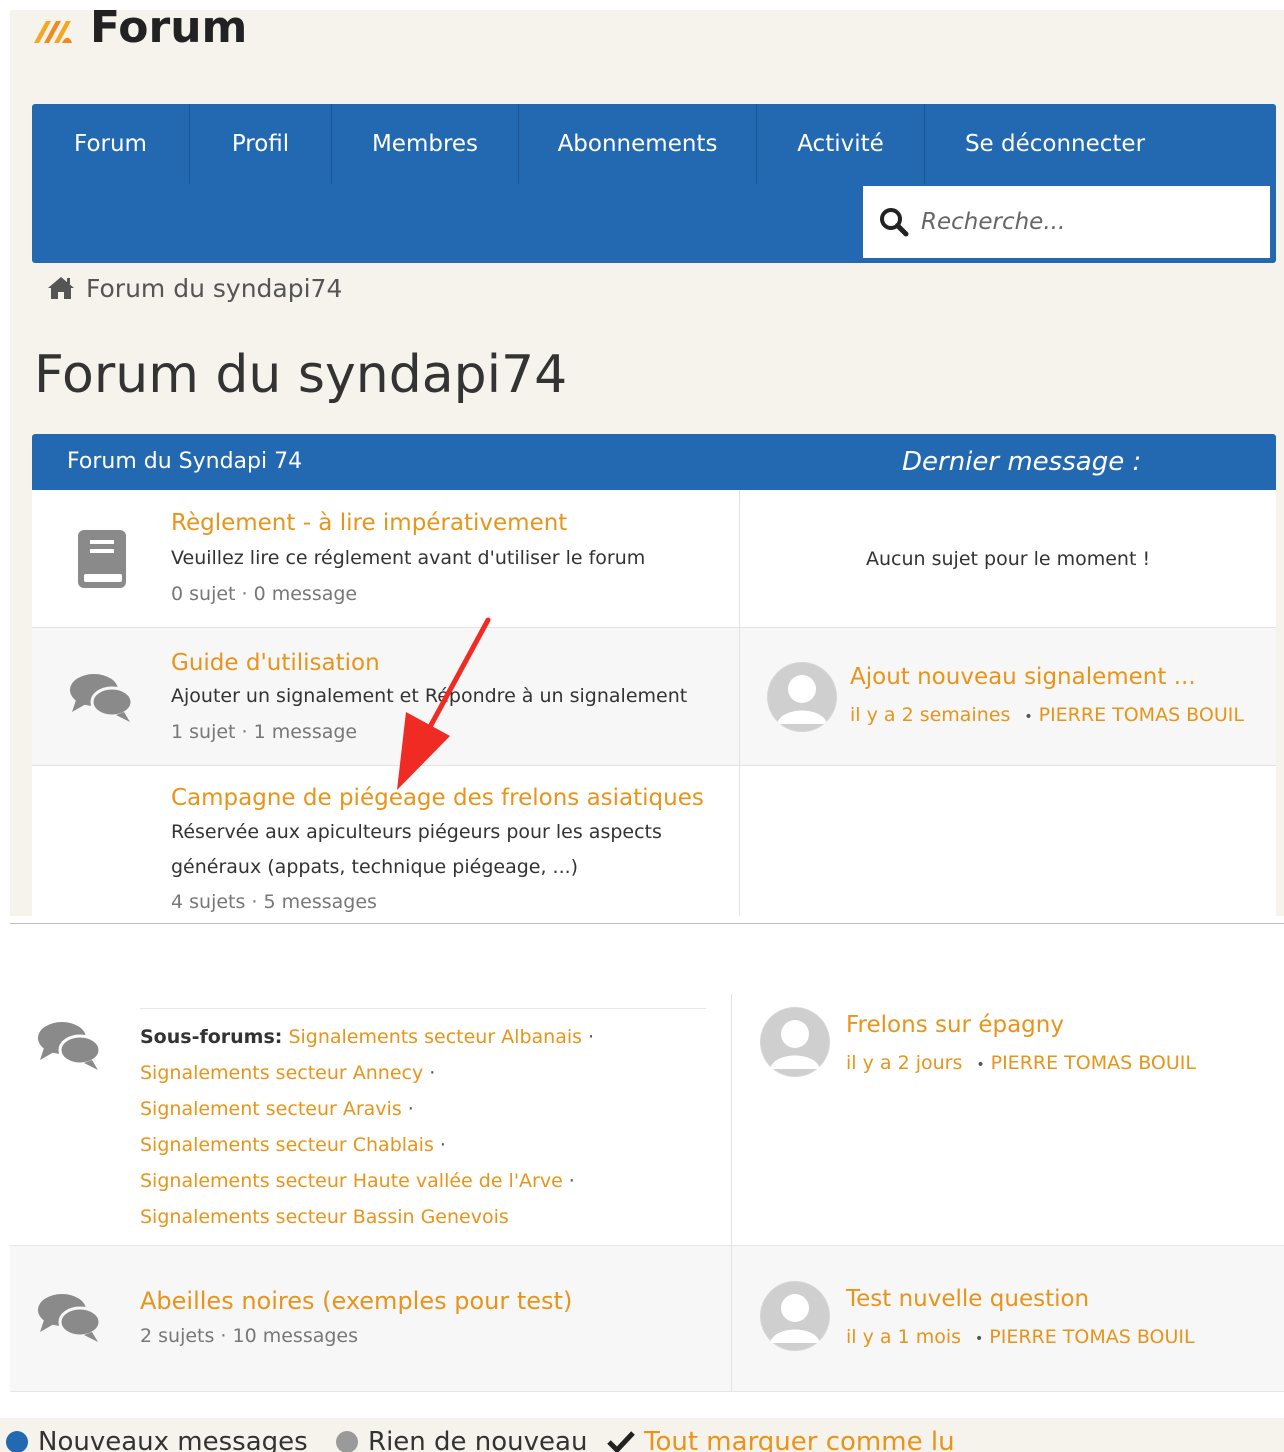  I want to click on legend-new-messages-label: Nouveaux messages, so click(173, 1439).